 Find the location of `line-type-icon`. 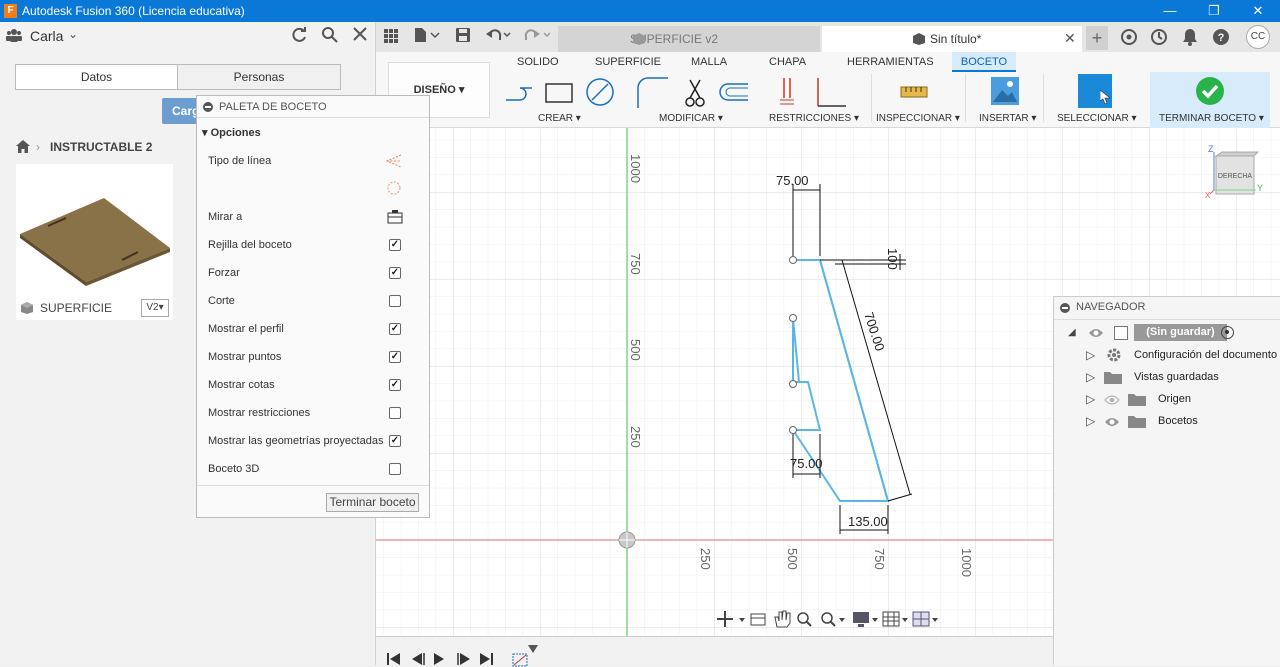

line-type-icon is located at coordinates (394, 161).